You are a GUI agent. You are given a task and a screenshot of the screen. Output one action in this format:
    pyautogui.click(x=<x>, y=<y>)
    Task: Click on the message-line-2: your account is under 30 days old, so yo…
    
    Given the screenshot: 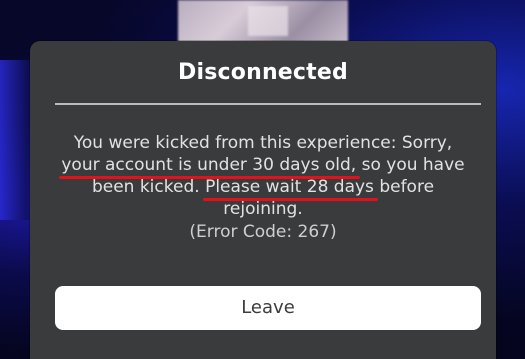 What is the action you would take?
    pyautogui.click(x=263, y=166)
    